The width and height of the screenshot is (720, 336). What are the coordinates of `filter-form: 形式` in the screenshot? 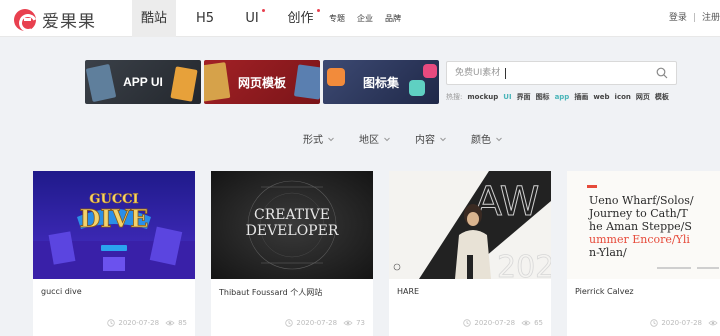 It's located at (319, 138).